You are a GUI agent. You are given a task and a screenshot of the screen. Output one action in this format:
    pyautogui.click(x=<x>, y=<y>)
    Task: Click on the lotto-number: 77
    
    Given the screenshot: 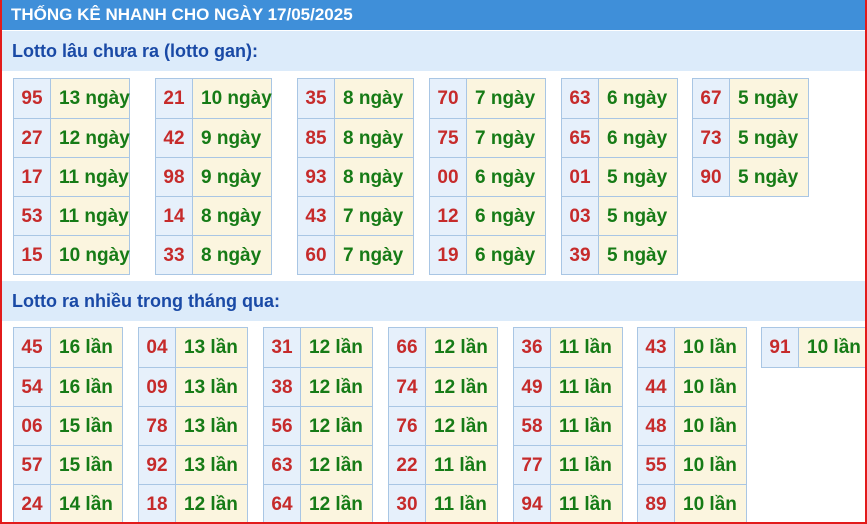 What is the action you would take?
    pyautogui.click(x=532, y=465)
    